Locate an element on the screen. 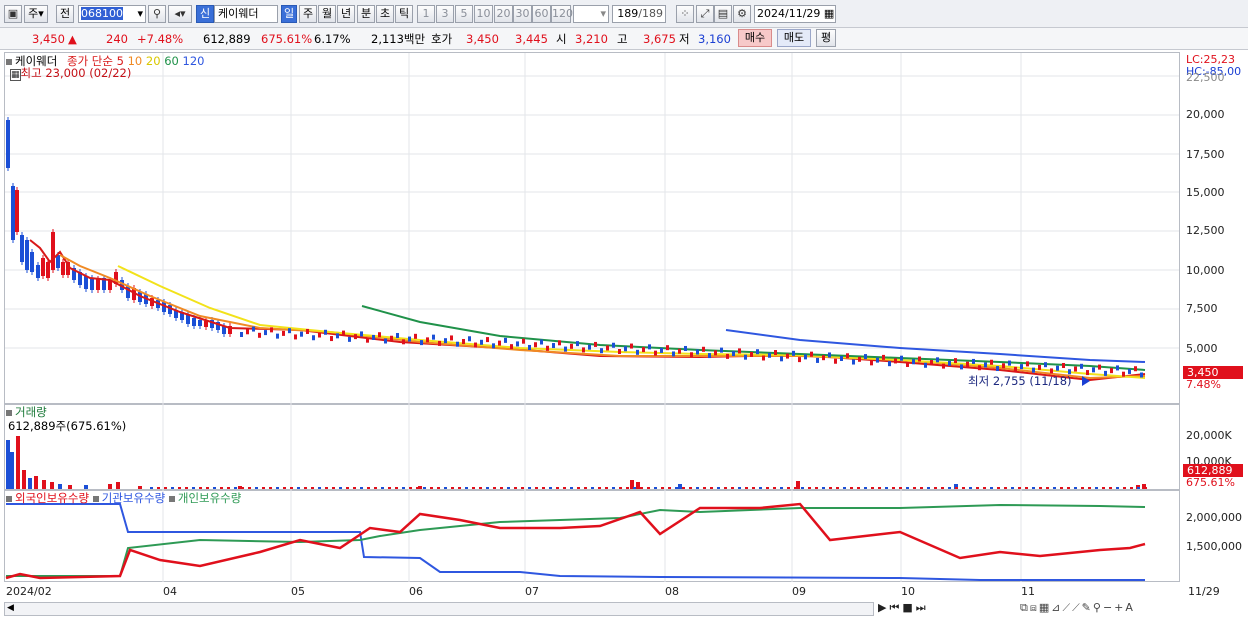 The width and height of the screenshot is (1248, 621). y-tick: 5,000 is located at coordinates (1202, 348).